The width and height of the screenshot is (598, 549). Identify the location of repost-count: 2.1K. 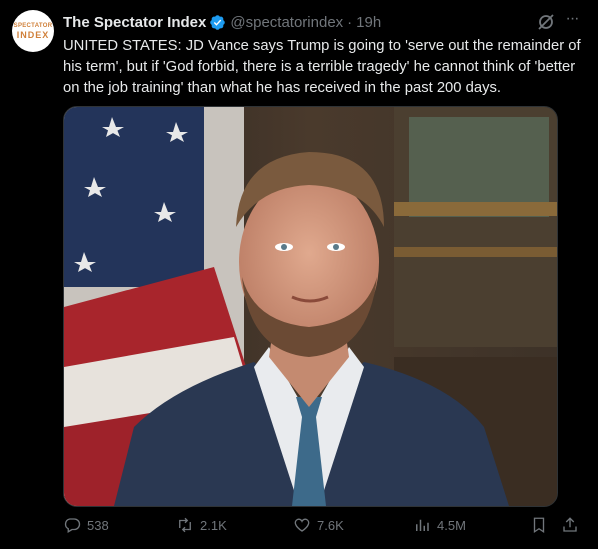
(213, 525).